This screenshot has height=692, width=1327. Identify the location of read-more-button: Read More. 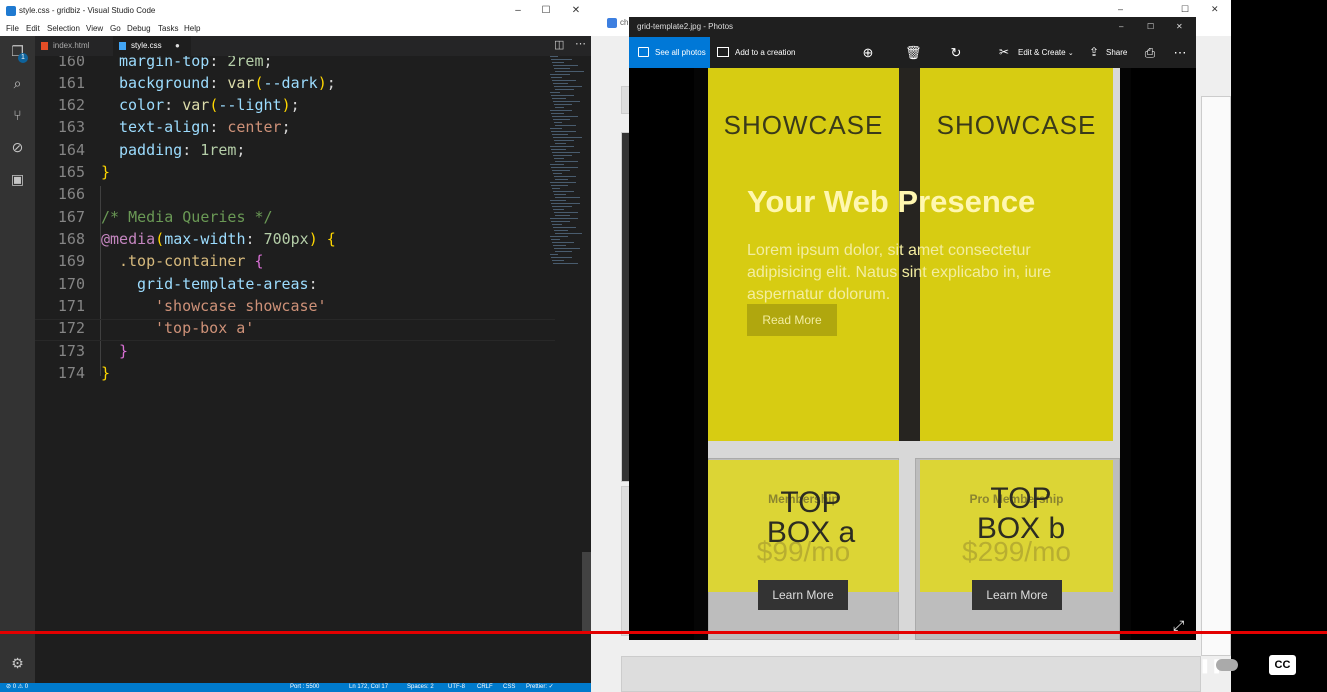
(792, 320).